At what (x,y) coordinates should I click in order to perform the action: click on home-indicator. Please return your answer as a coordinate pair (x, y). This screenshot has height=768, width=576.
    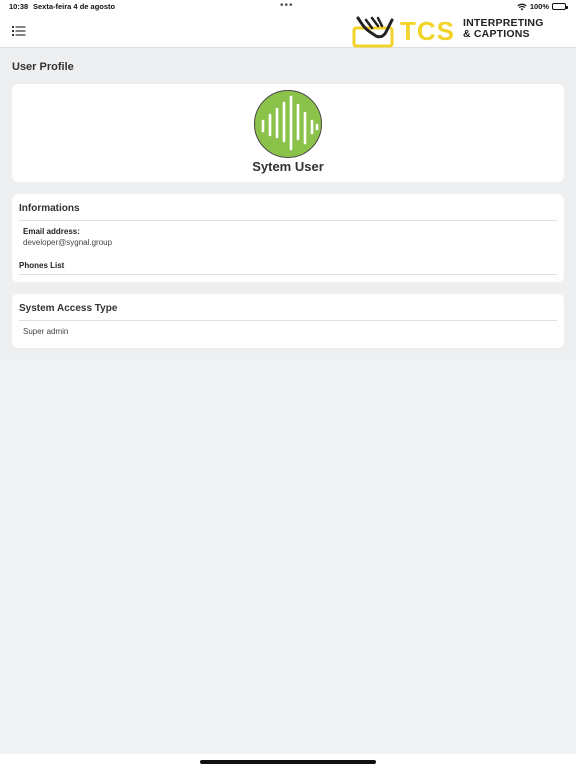
    Looking at the image, I should click on (288, 762).